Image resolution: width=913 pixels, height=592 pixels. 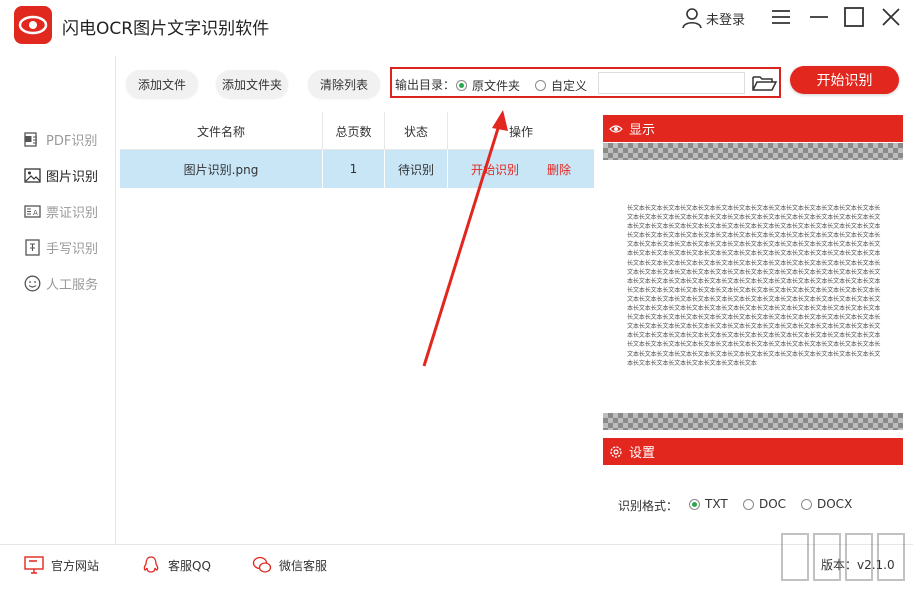 What do you see at coordinates (521, 169) in the screenshot?
I see `action-cell: 开始识别 删除` at bounding box center [521, 169].